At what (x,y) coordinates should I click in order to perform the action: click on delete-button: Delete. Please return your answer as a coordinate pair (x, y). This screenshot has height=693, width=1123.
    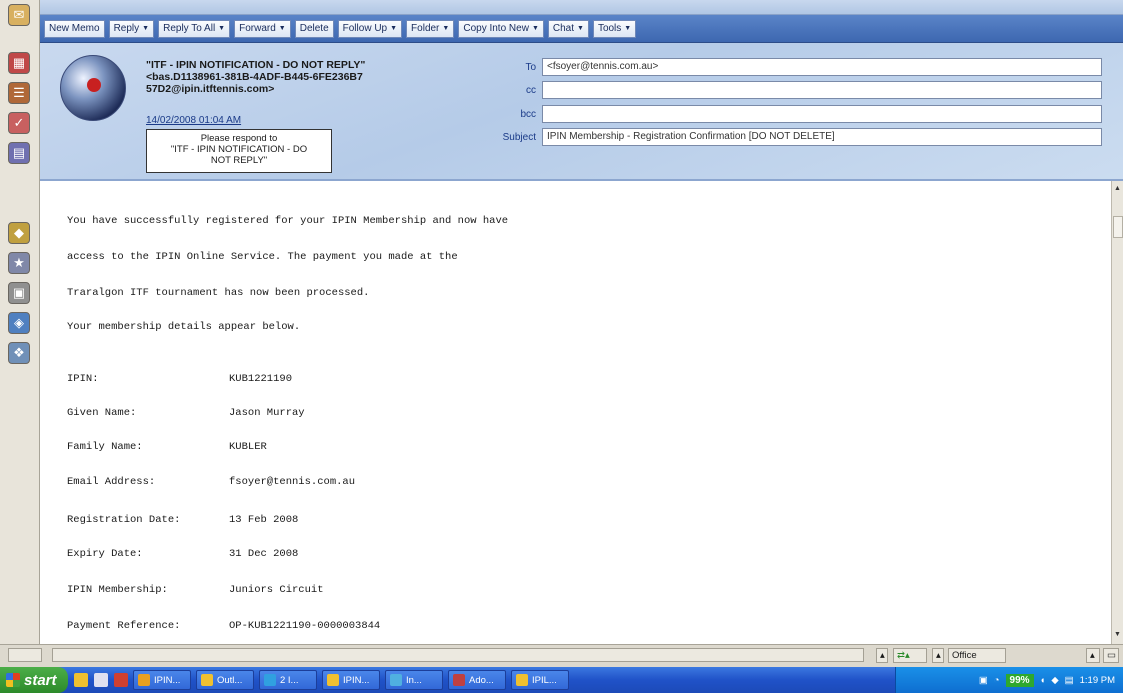
    Looking at the image, I should click on (314, 28).